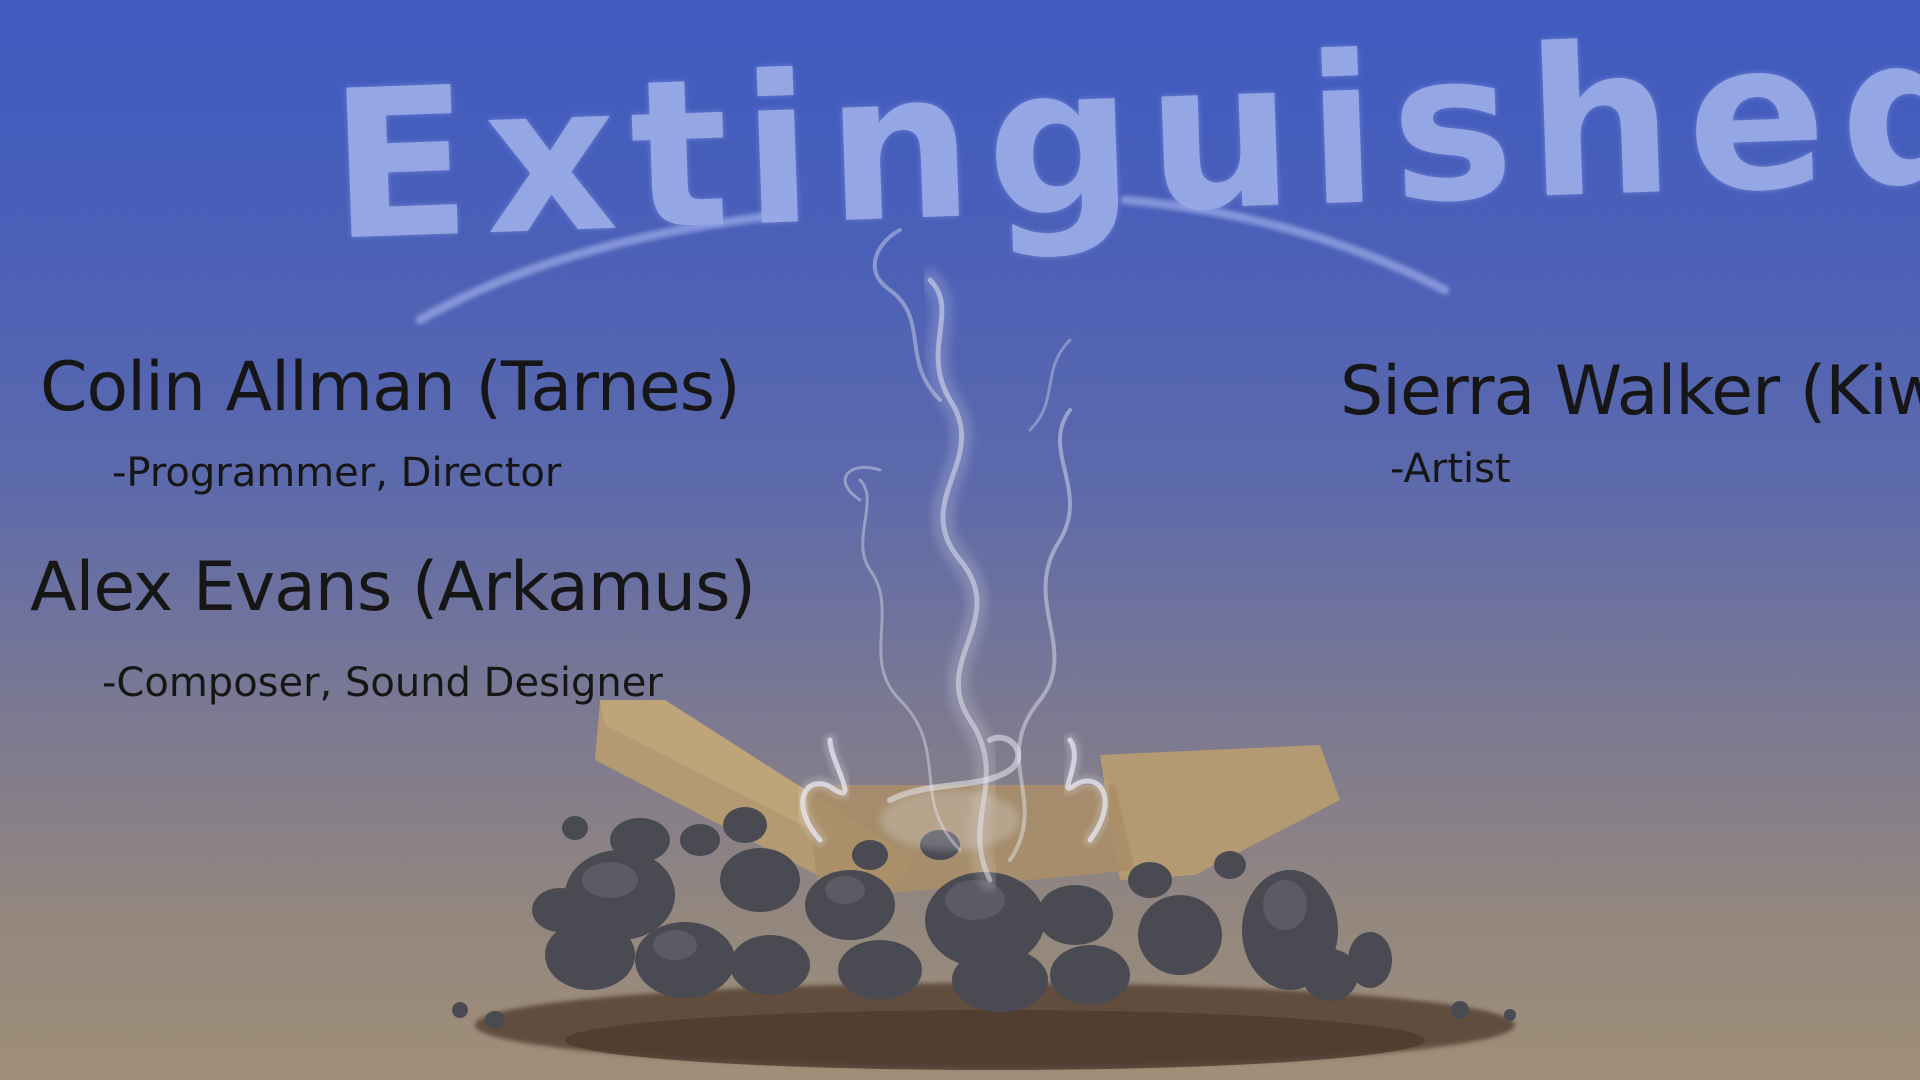 This screenshot has height=1080, width=1920. I want to click on credit-name-colin: Colin Allman (Tarnes), so click(390, 387).